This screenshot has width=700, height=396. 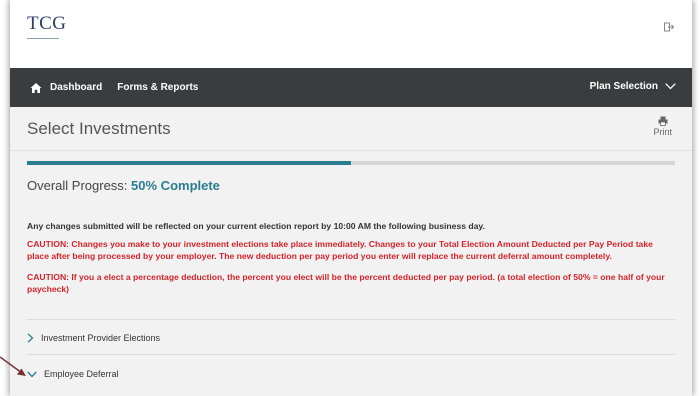 What do you see at coordinates (670, 86) in the screenshot?
I see `chevron-down-icon` at bounding box center [670, 86].